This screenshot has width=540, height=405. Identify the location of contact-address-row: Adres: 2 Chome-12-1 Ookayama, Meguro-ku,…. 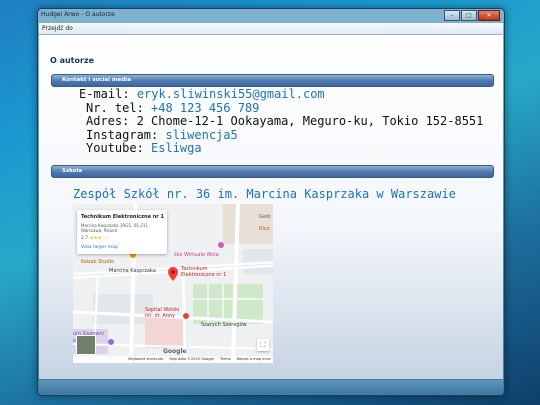
(285, 121).